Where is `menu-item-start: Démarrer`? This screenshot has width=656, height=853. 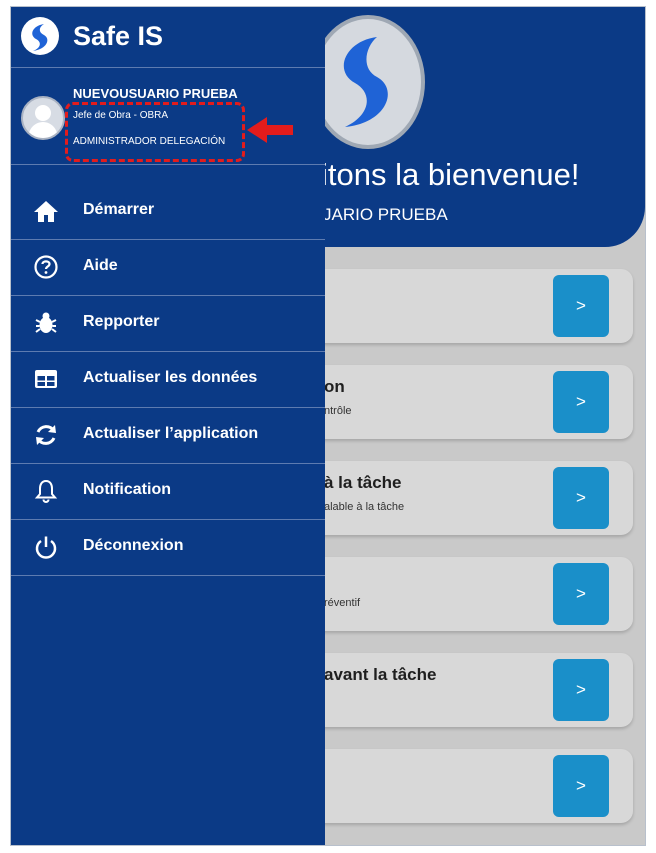 menu-item-start: Démarrer is located at coordinates (168, 212).